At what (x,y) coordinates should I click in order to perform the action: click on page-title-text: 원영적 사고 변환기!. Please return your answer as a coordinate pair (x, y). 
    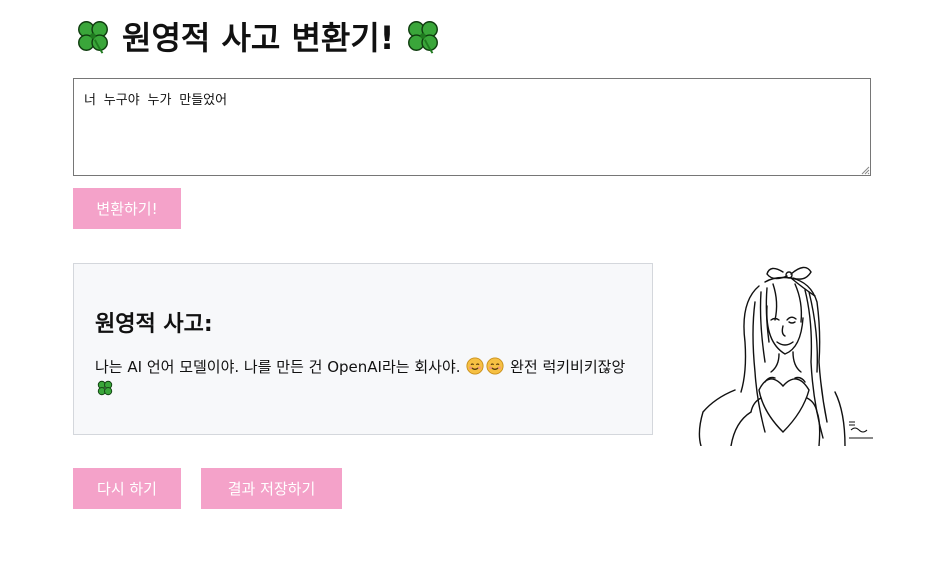
    Looking at the image, I should click on (258, 38).